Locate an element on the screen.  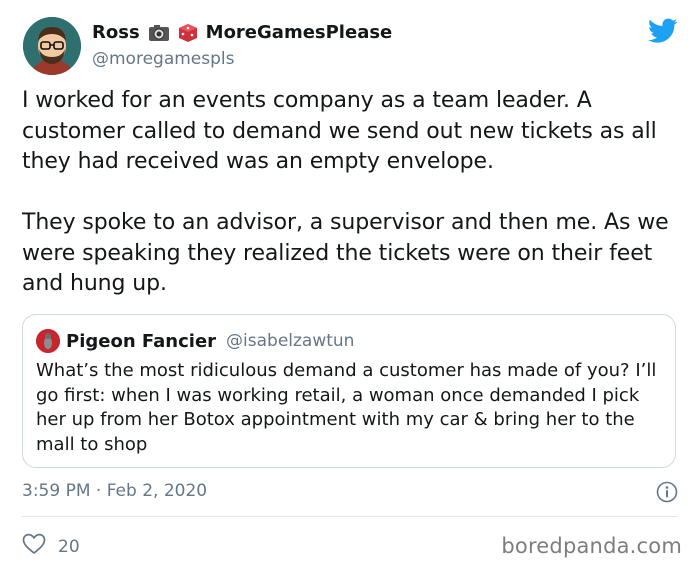
watermark: boredpanda.com is located at coordinates (591, 546).